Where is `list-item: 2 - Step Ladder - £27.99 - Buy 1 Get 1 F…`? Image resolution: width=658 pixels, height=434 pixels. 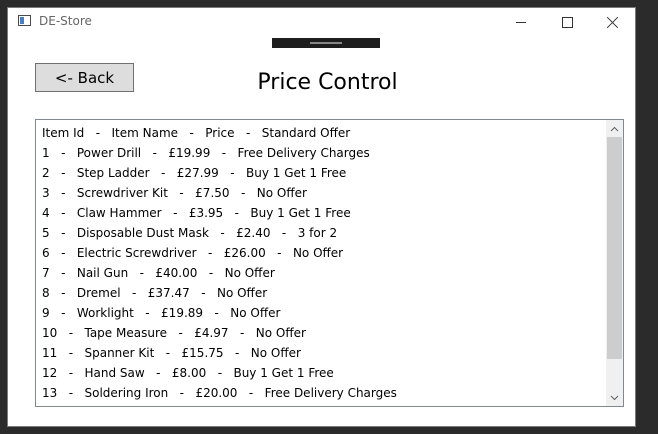
list-item: 2 - Step Ladder - £27.99 - Buy 1 Get 1 F… is located at coordinates (322, 173).